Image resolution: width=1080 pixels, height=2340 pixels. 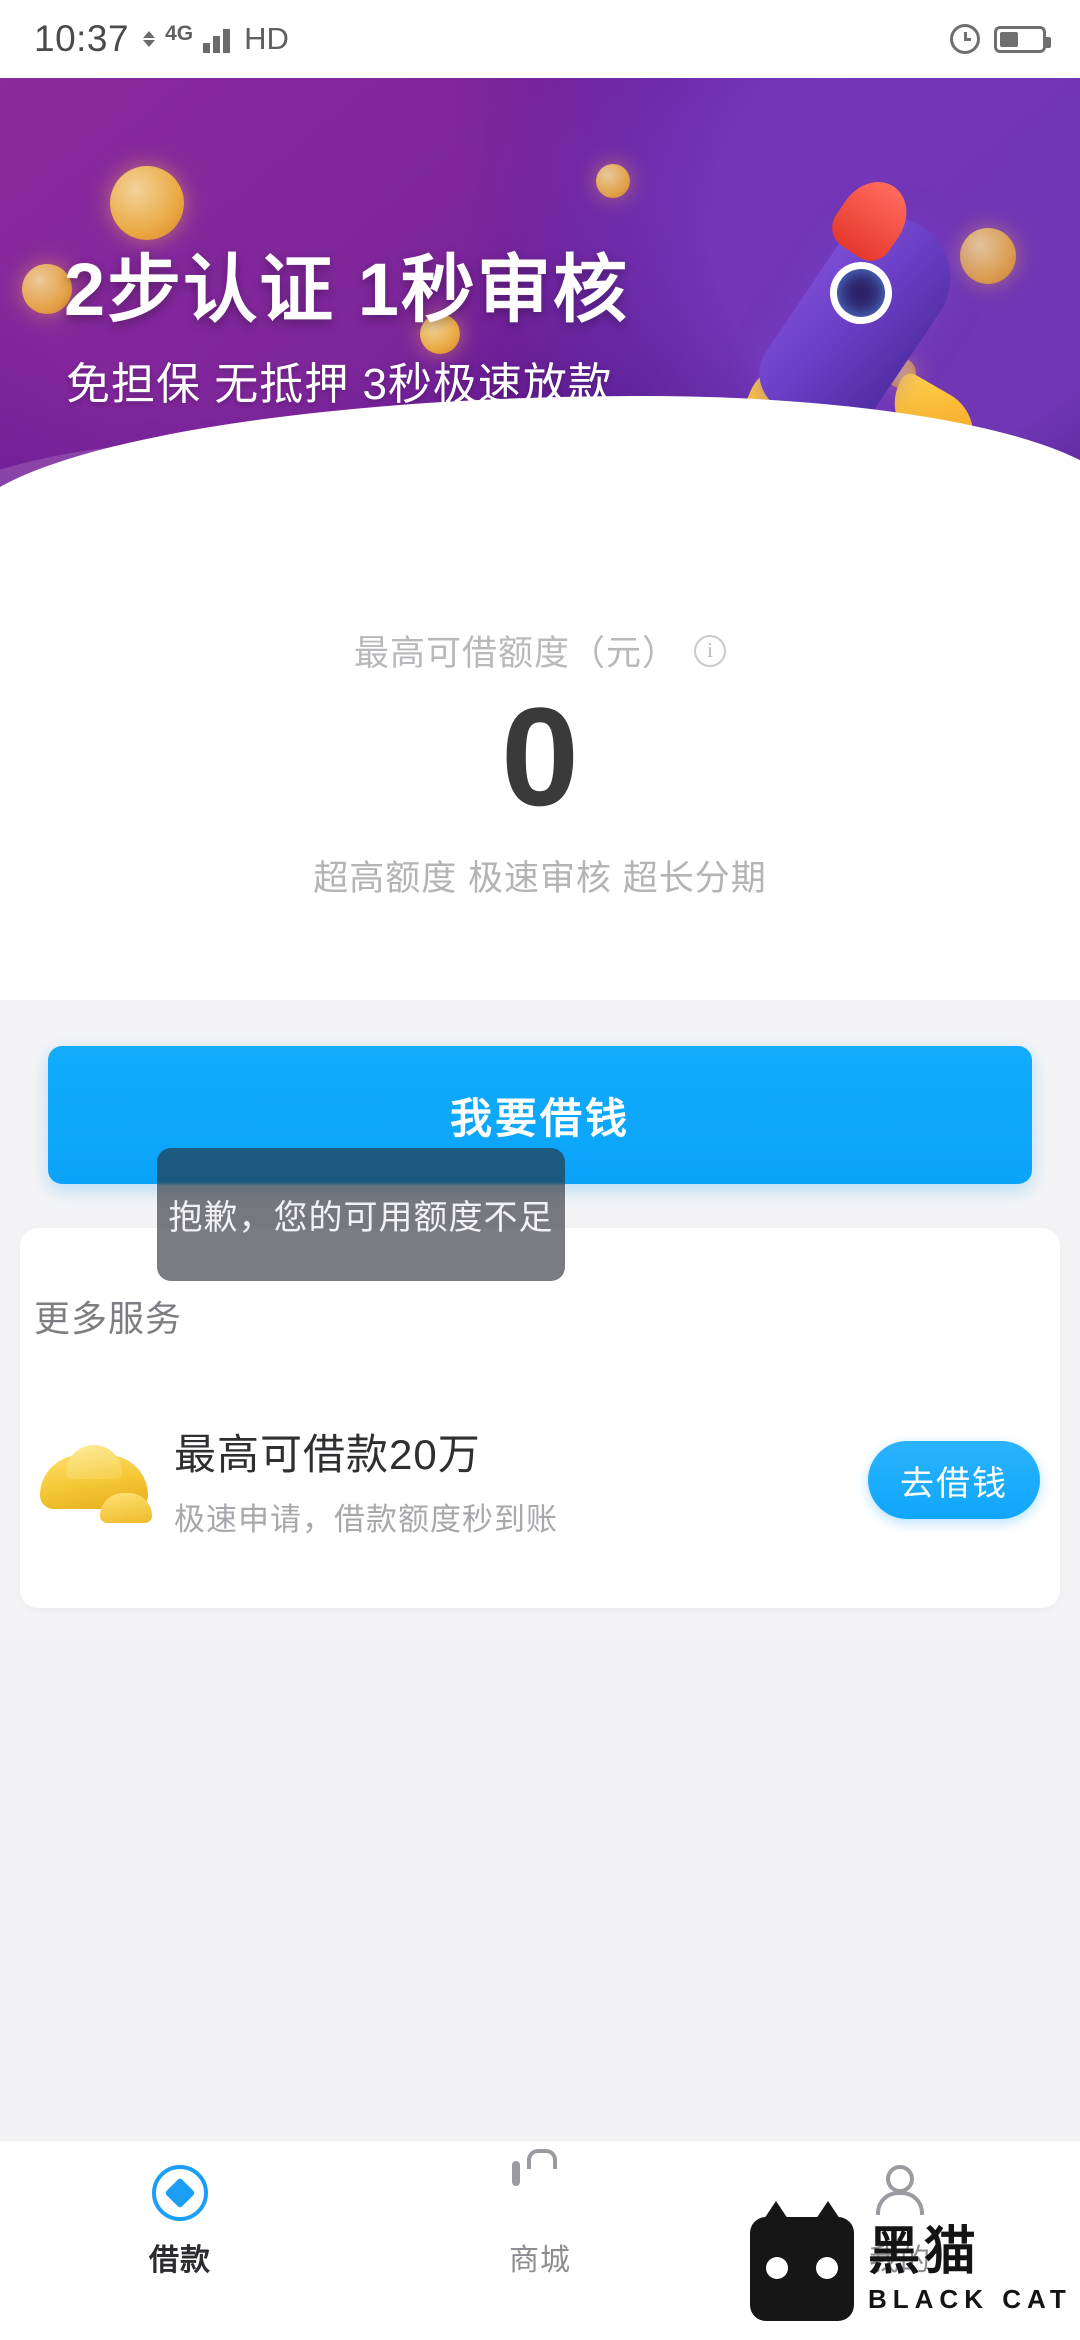 What do you see at coordinates (540, 2260) in the screenshot?
I see `tab-mall-label: 商城` at bounding box center [540, 2260].